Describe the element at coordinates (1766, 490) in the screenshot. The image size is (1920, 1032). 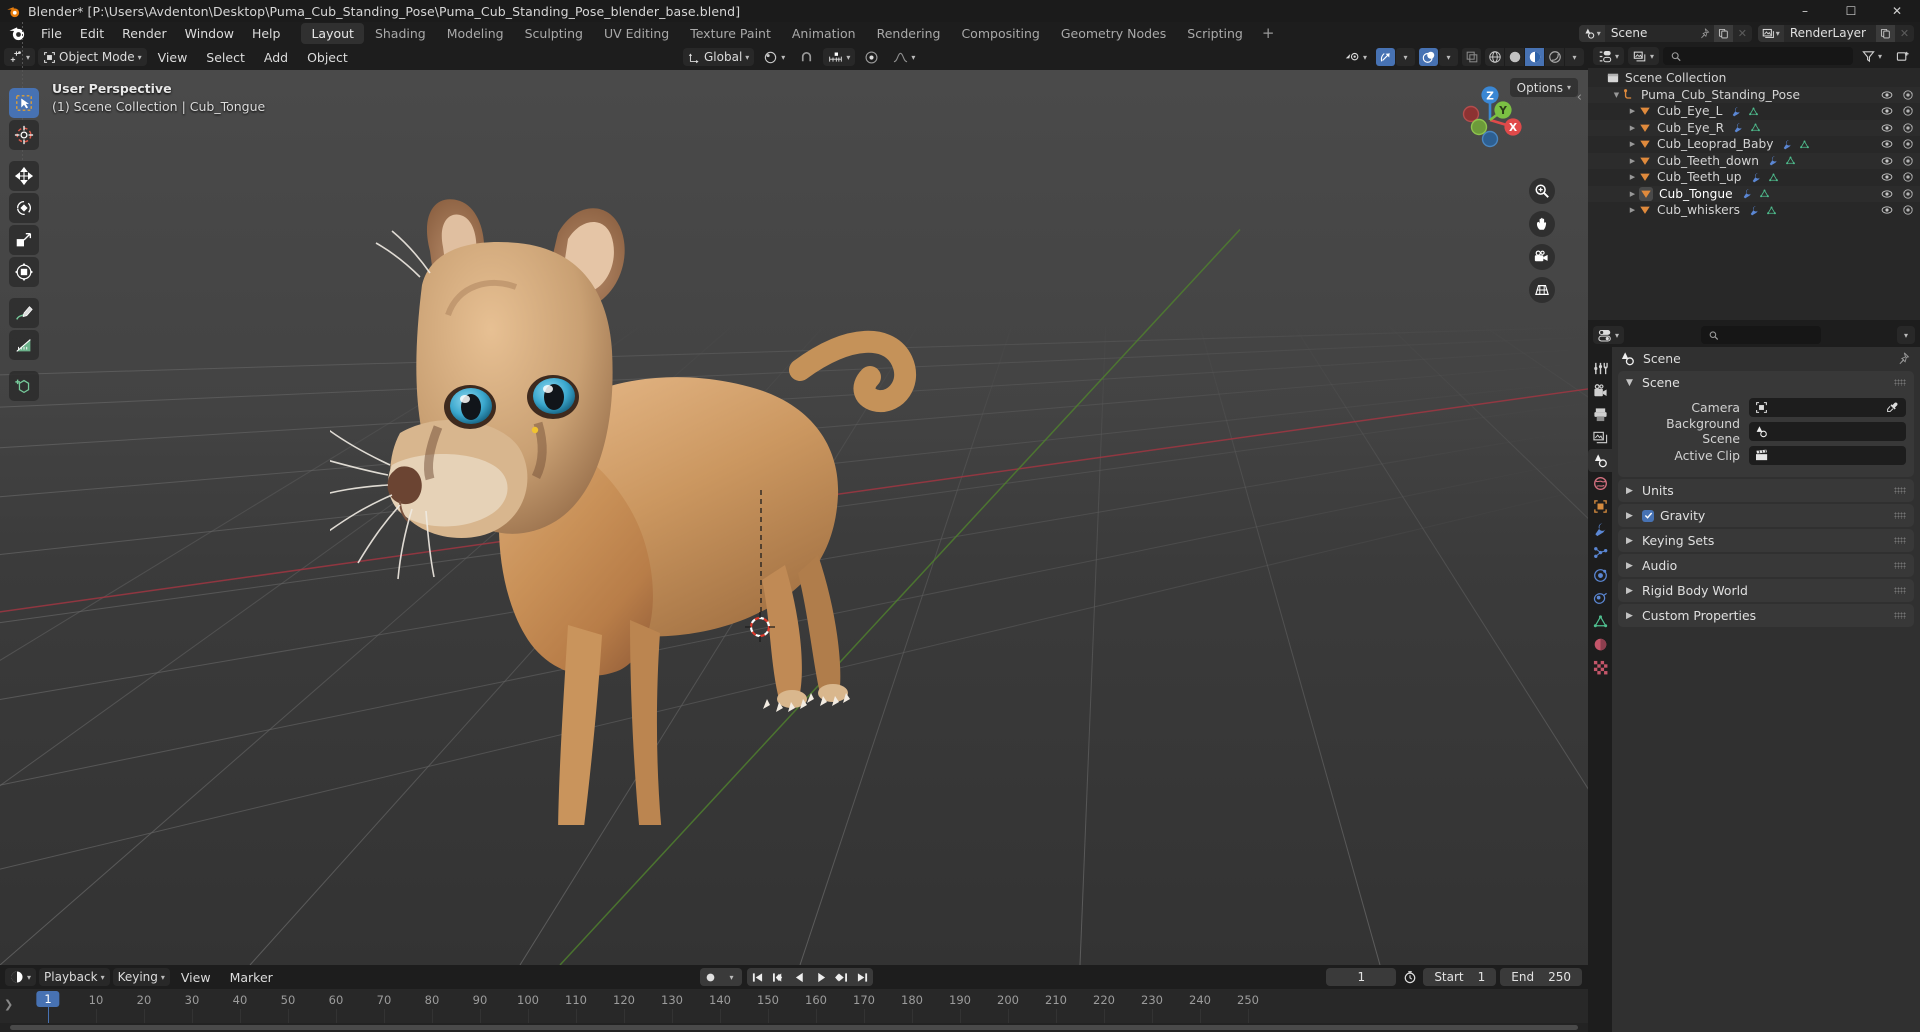
I see `panel-units-header: ▶ Units` at that location.